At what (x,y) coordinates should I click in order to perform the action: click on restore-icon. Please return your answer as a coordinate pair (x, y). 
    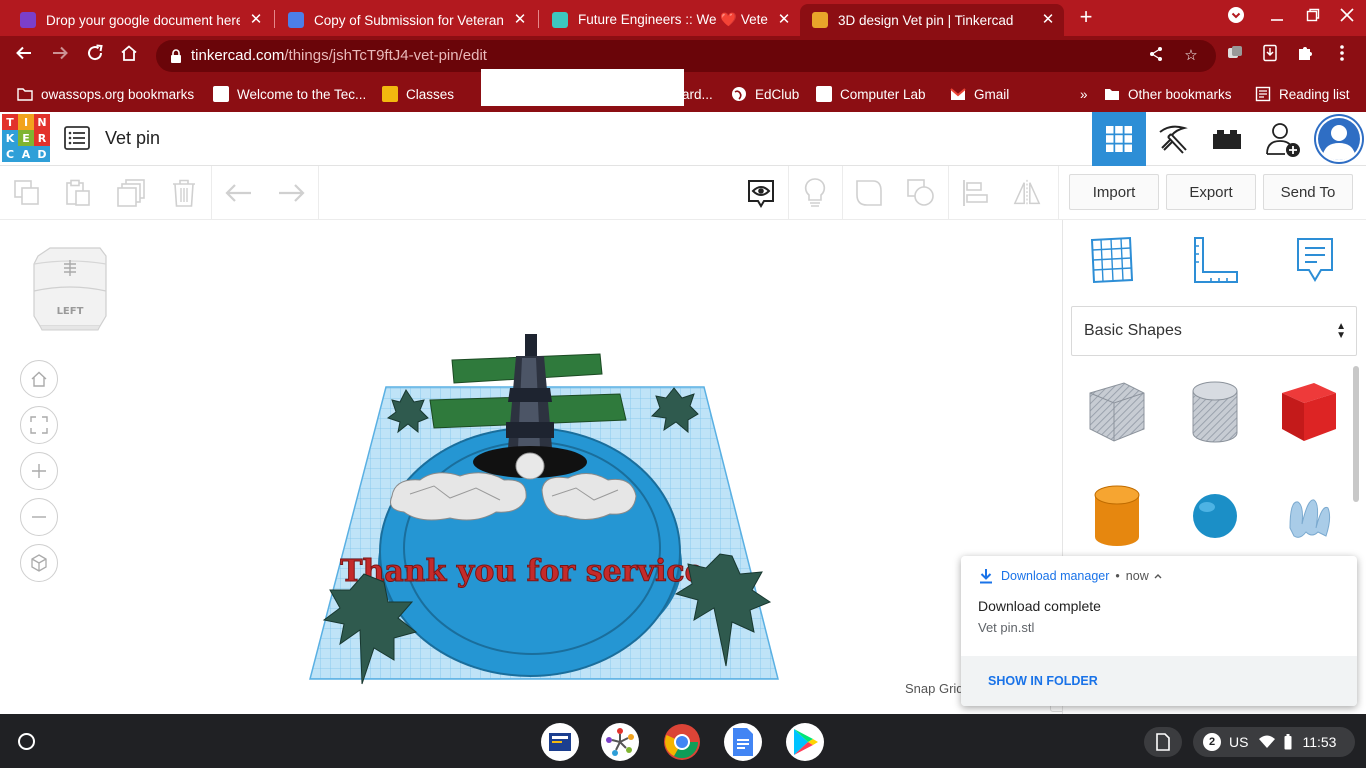
    Looking at the image, I should click on (1313, 18).